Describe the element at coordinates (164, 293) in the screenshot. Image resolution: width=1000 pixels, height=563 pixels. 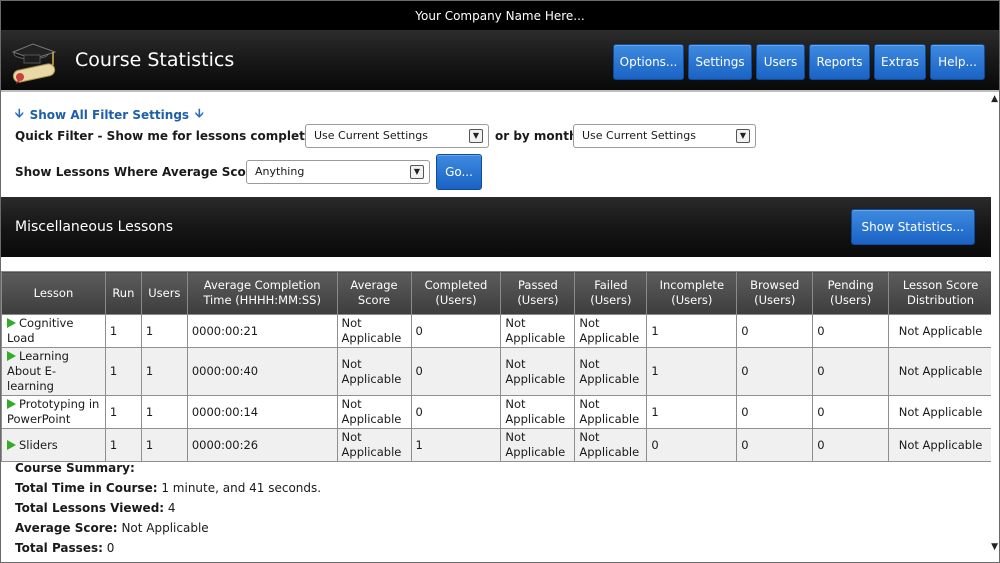
I see `header-users: Users` at that location.